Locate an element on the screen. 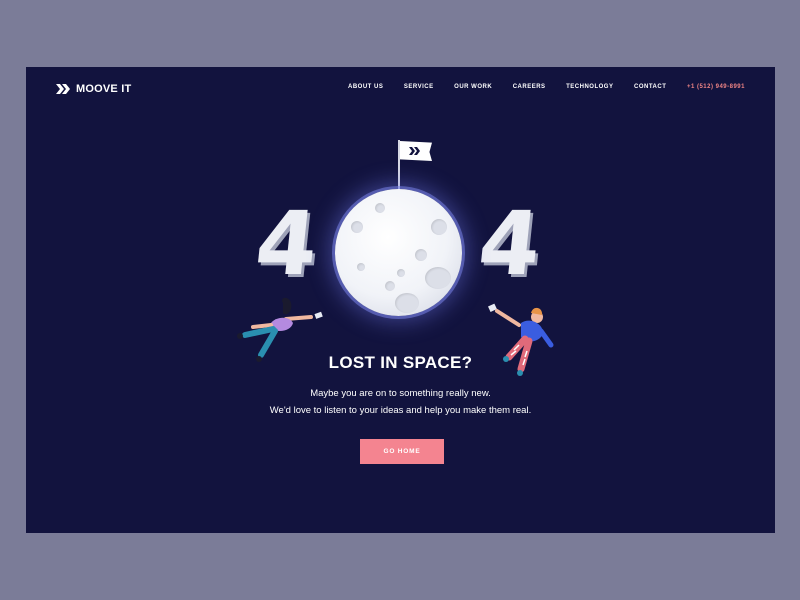  nav-about-us: ABOUT US is located at coordinates (365, 87).